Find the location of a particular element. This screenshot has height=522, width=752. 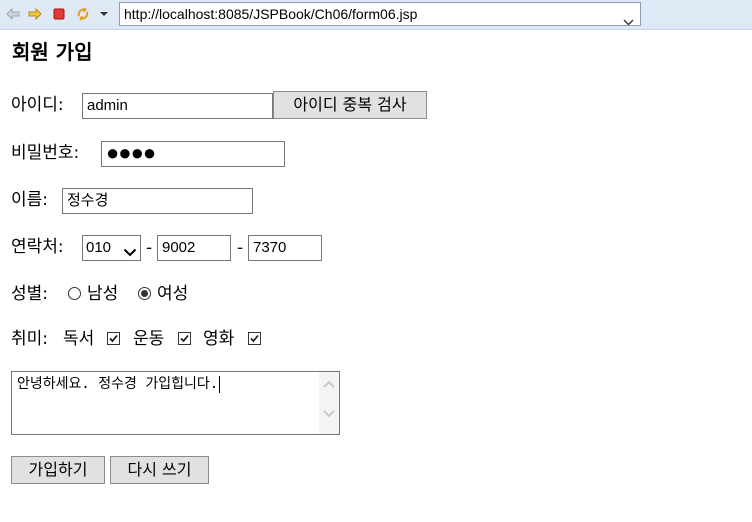

hobby-label: 취미: is located at coordinates (30, 339).